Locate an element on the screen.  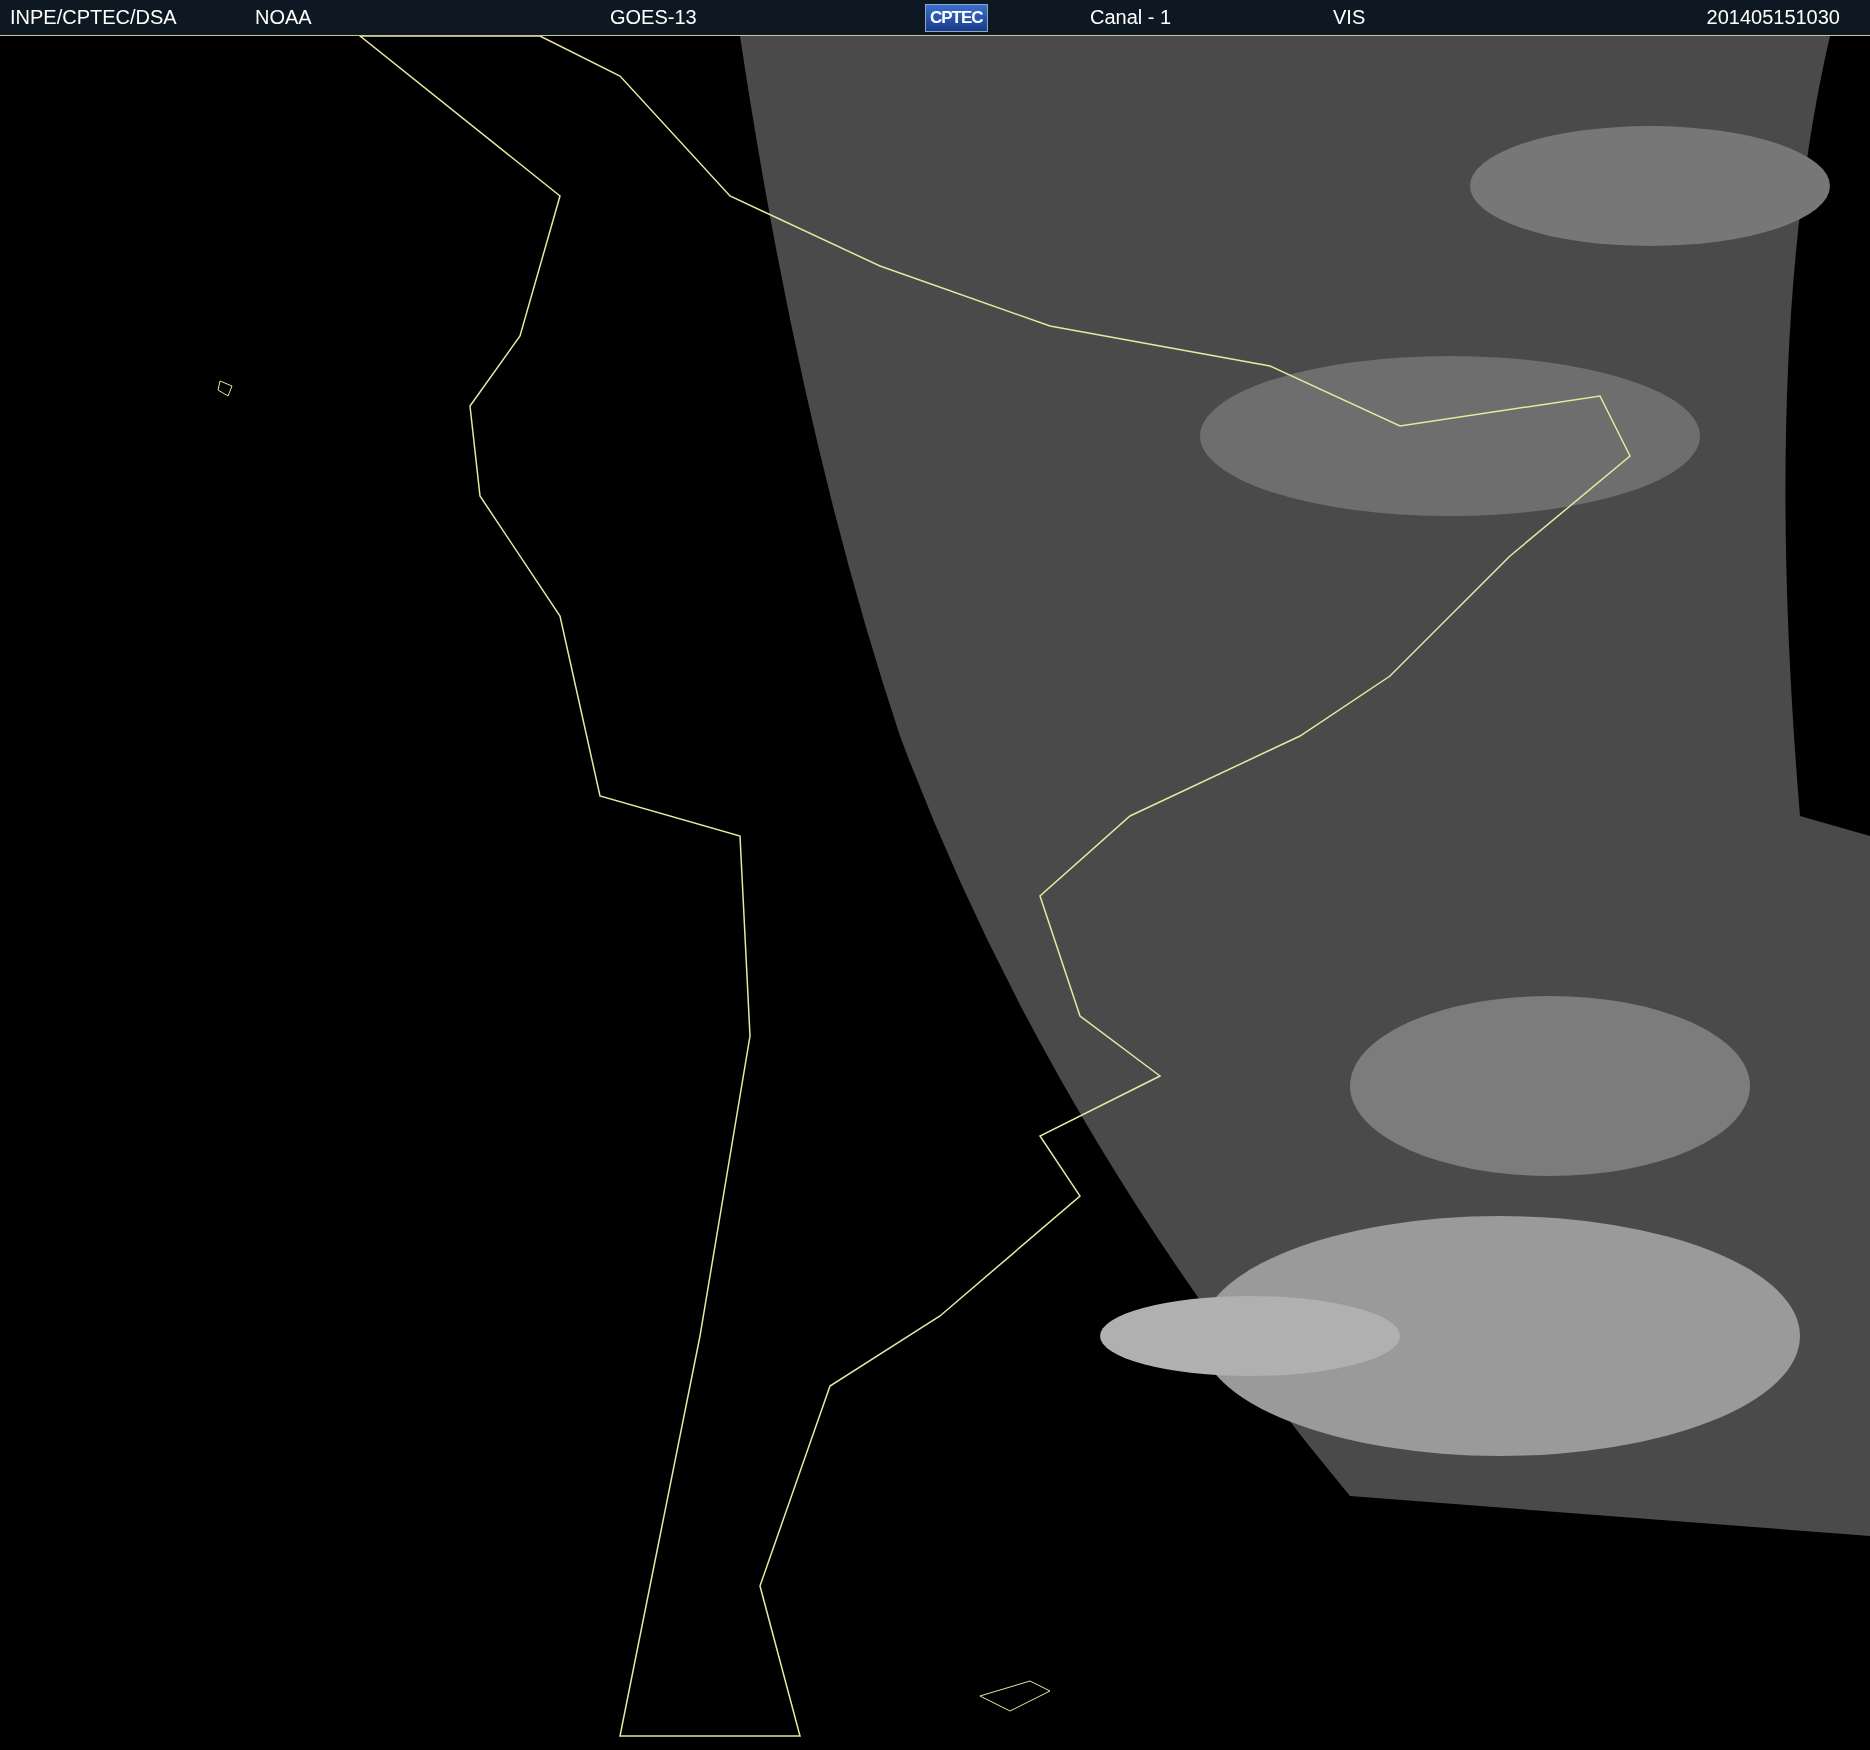
logo: CPTEC is located at coordinates (956, 17).